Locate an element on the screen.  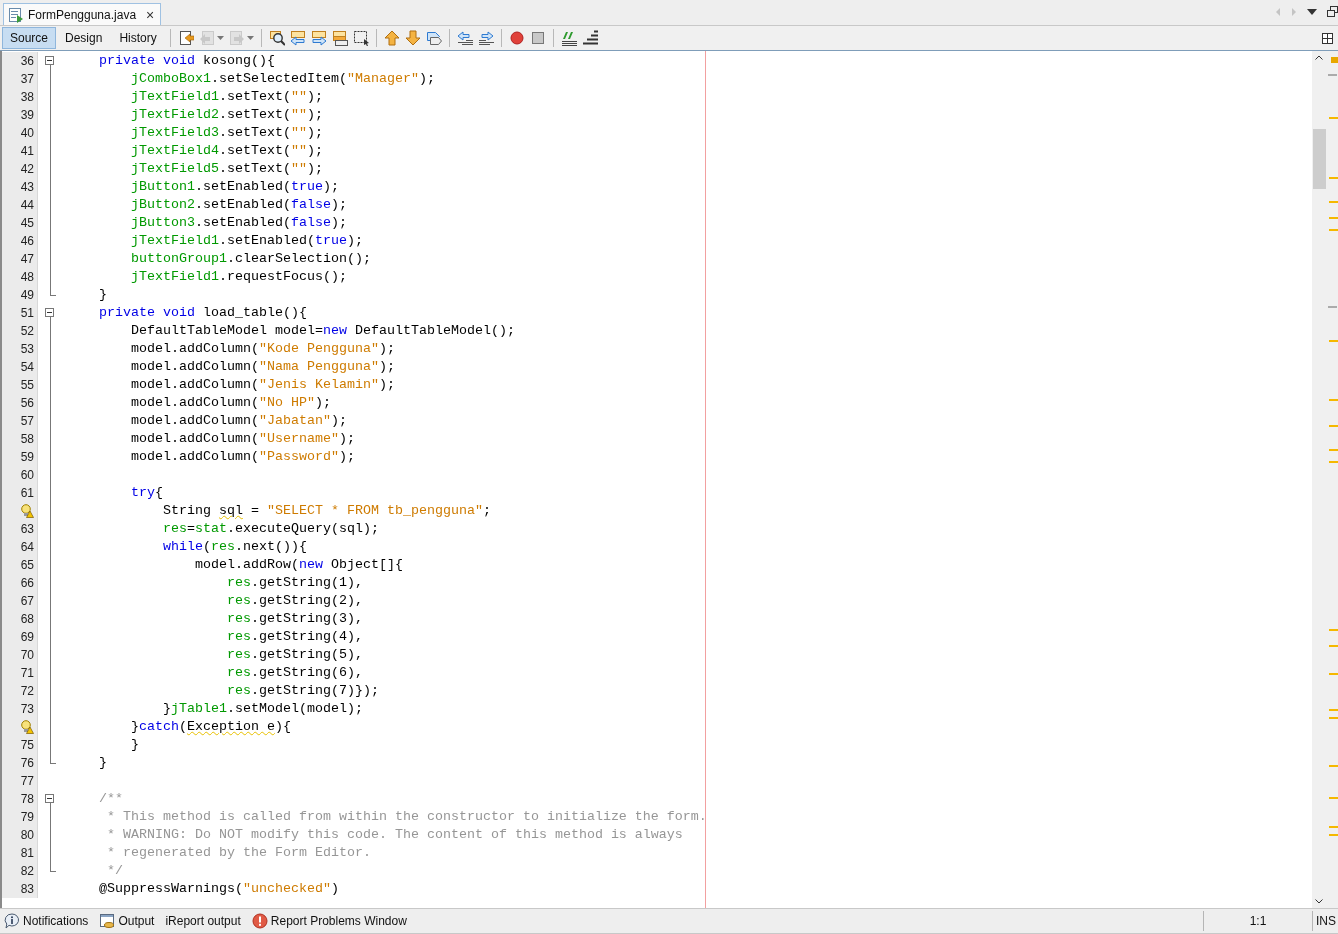
line-number: 56 is located at coordinates (27, 403).